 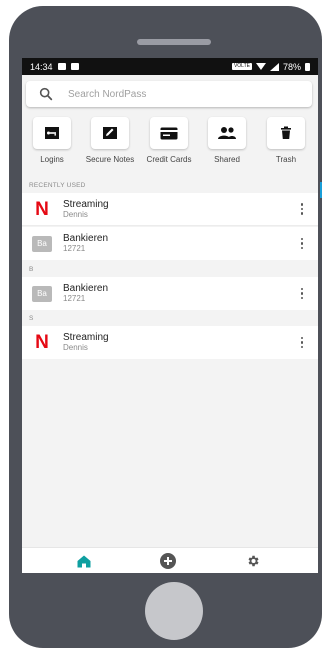 I want to click on trash-icon, so click(x=286, y=132).